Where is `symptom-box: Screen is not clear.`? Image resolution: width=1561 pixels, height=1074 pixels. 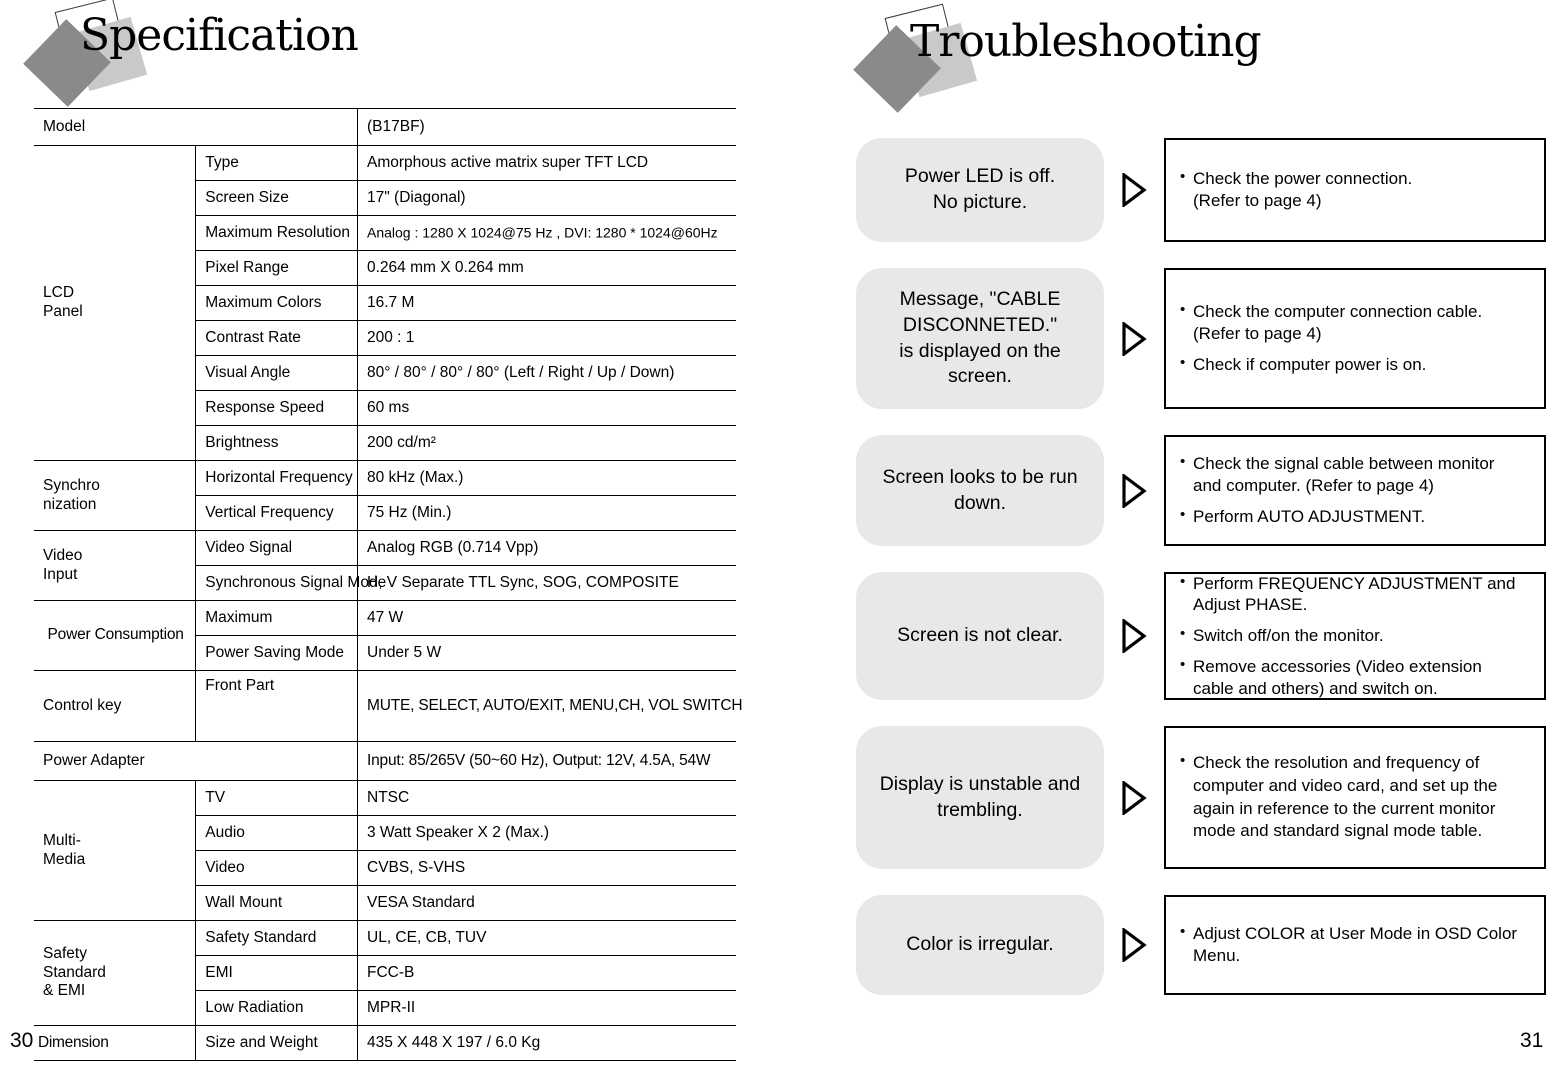 symptom-box: Screen is not clear. is located at coordinates (980, 636).